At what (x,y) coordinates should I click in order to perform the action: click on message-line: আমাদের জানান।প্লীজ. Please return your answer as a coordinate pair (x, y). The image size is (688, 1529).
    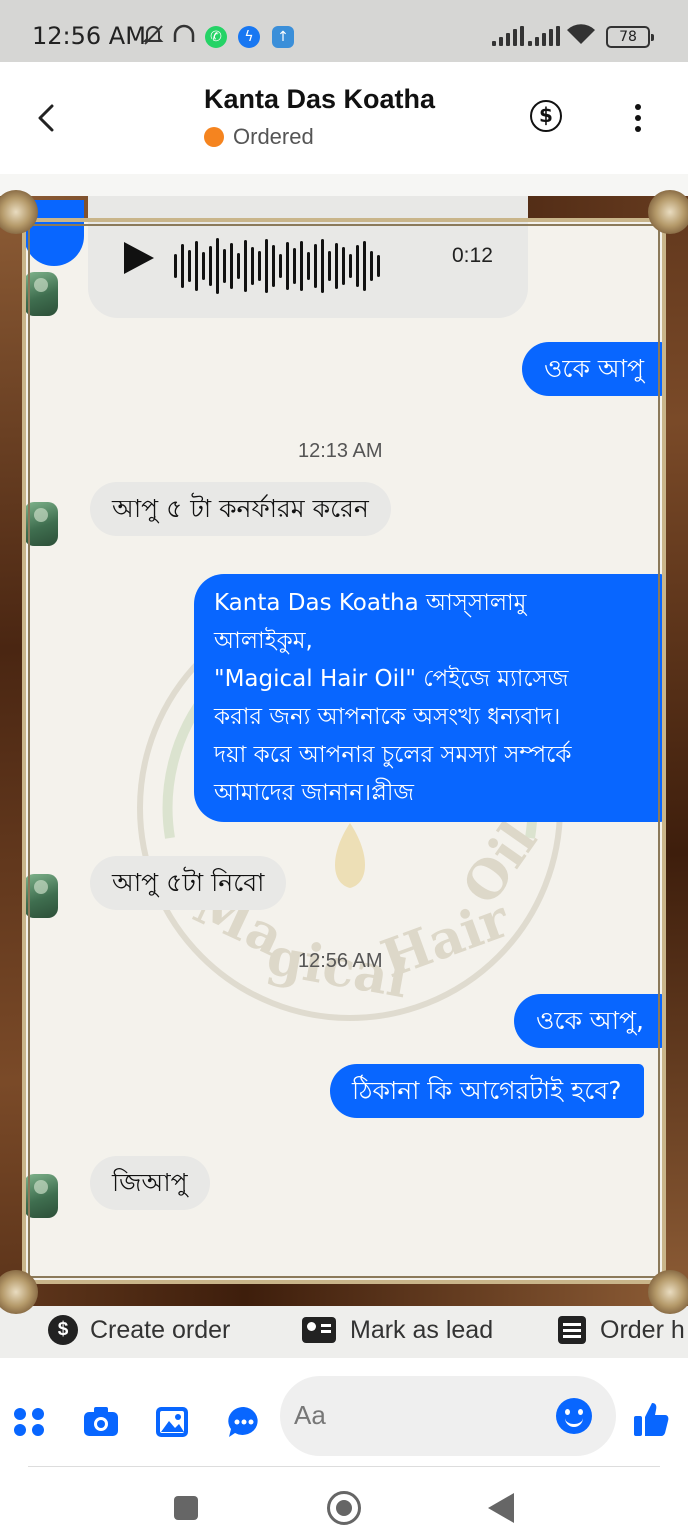
    Looking at the image, I should click on (314, 793).